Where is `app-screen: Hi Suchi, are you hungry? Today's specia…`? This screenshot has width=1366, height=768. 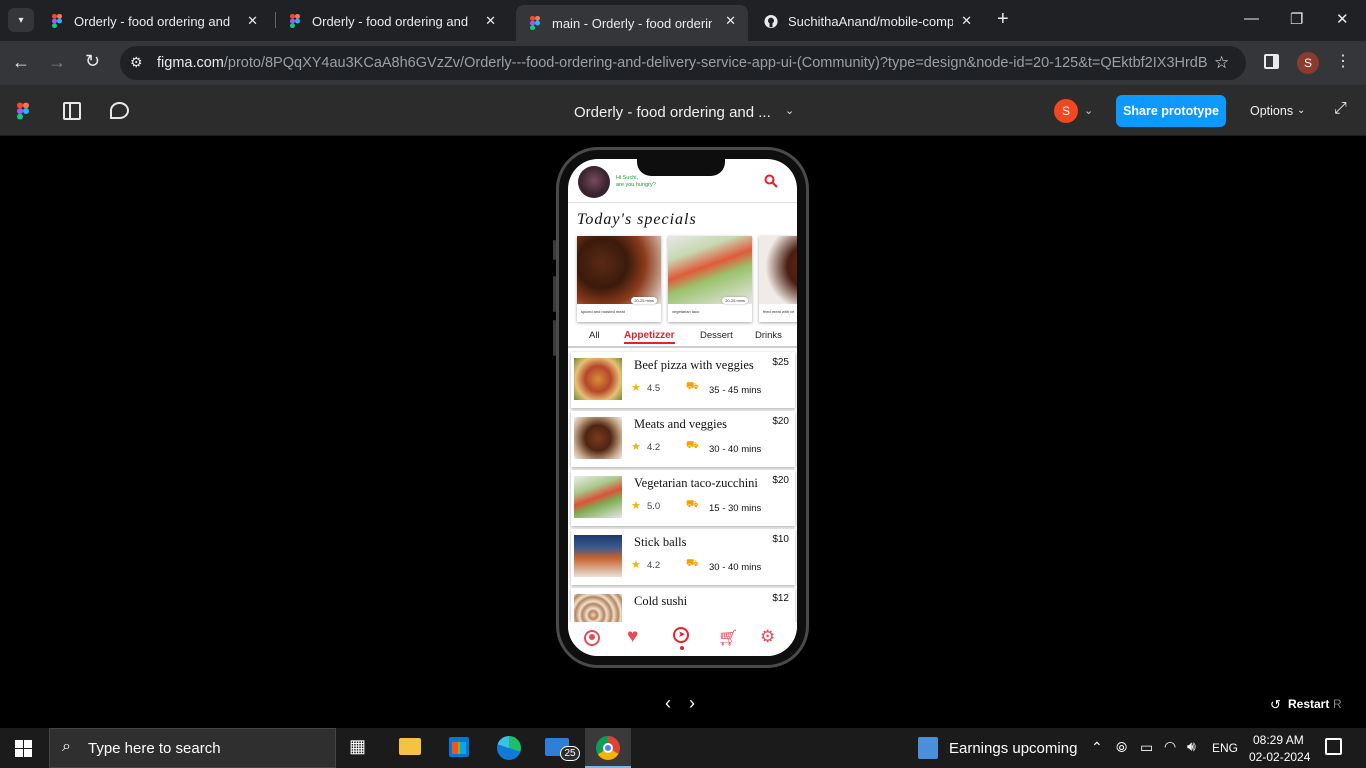
app-screen: Hi Suchi, are you hungry? Today's specia… is located at coordinates (682, 407).